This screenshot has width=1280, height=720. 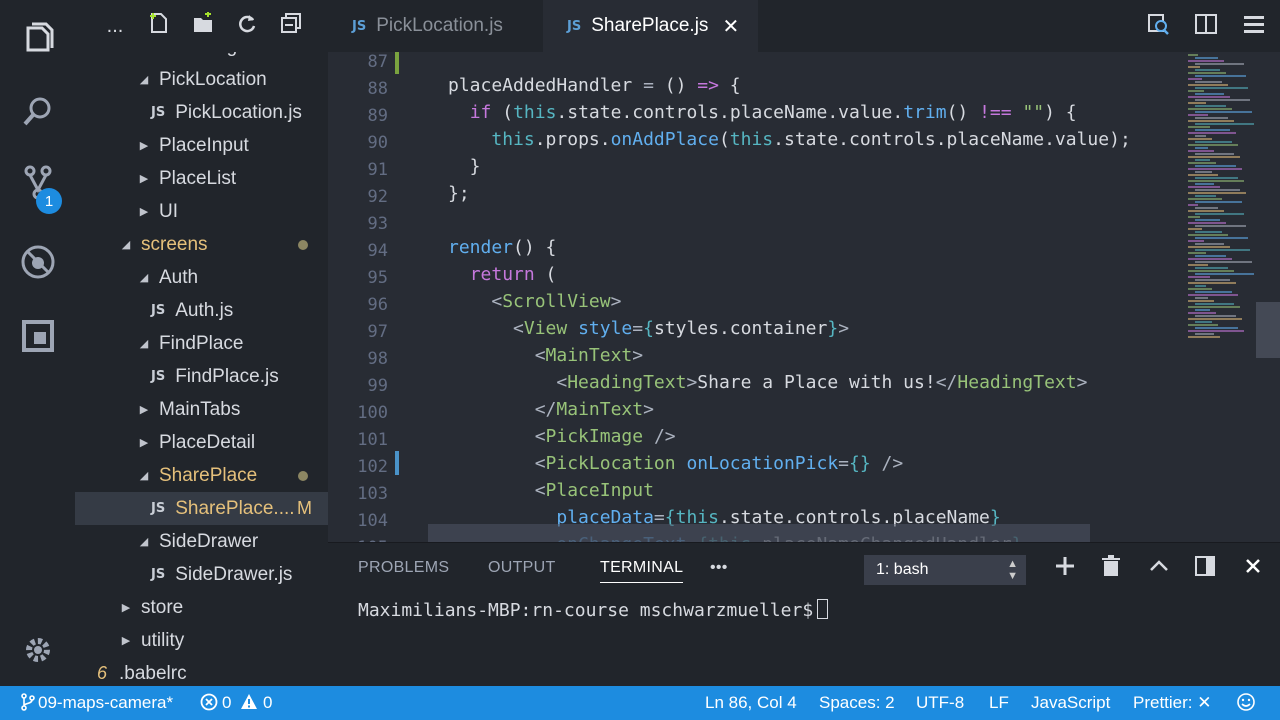 I want to click on minimap, so click(x=1233, y=297).